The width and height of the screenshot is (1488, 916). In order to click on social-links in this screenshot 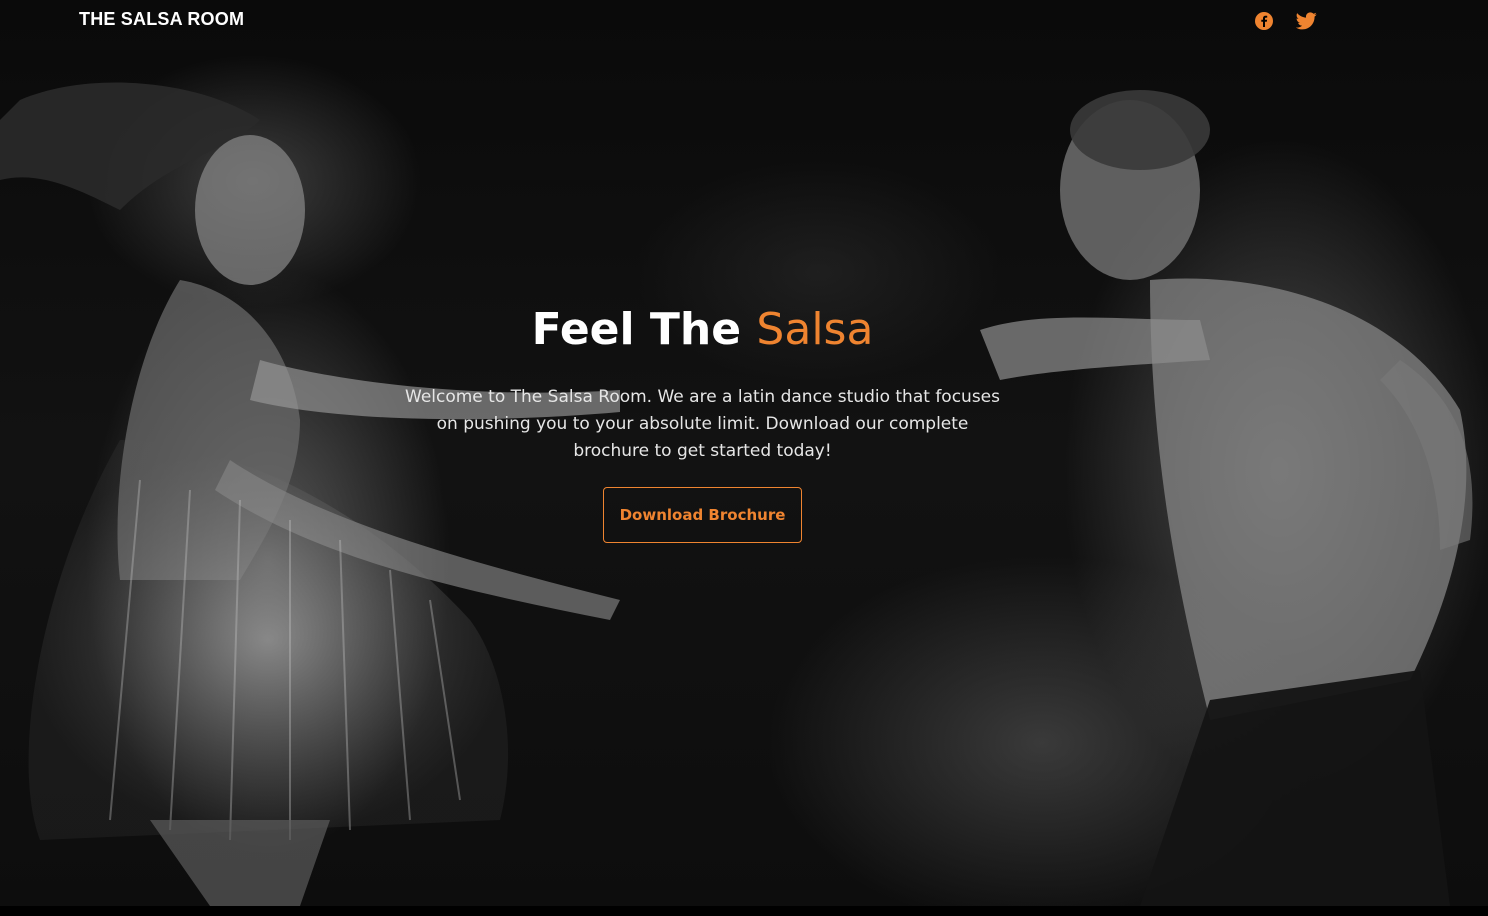, I will do `click(1285, 20)`.